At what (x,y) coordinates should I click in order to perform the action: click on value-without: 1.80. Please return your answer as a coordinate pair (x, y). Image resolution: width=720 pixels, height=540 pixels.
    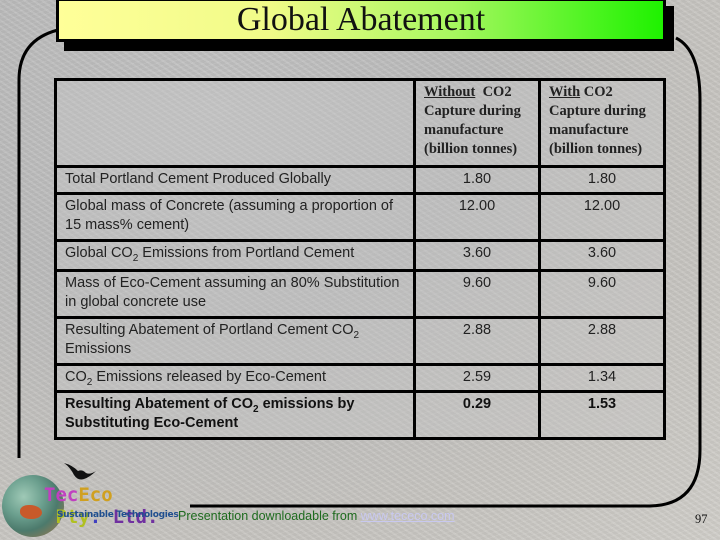
    Looking at the image, I should click on (477, 180).